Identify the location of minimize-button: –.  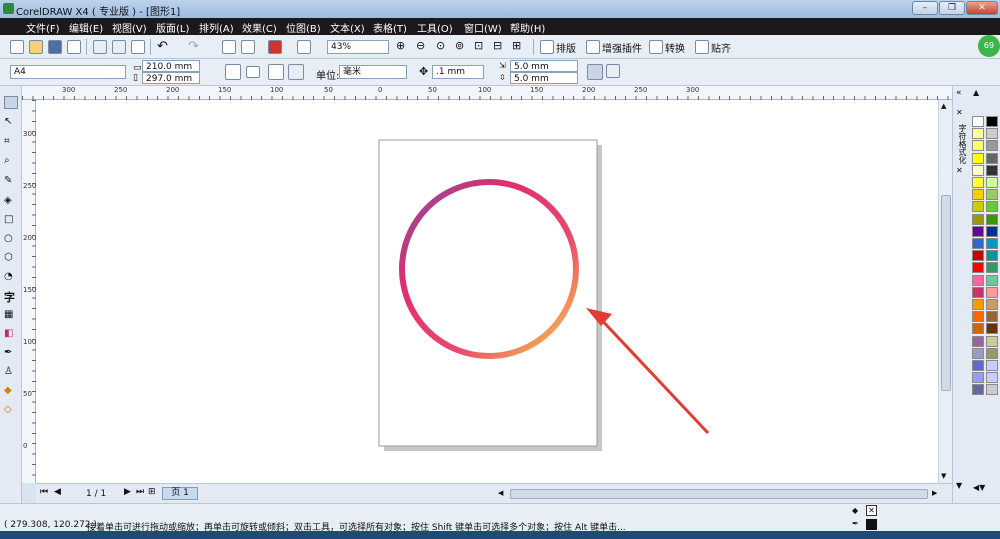
(925, 8).